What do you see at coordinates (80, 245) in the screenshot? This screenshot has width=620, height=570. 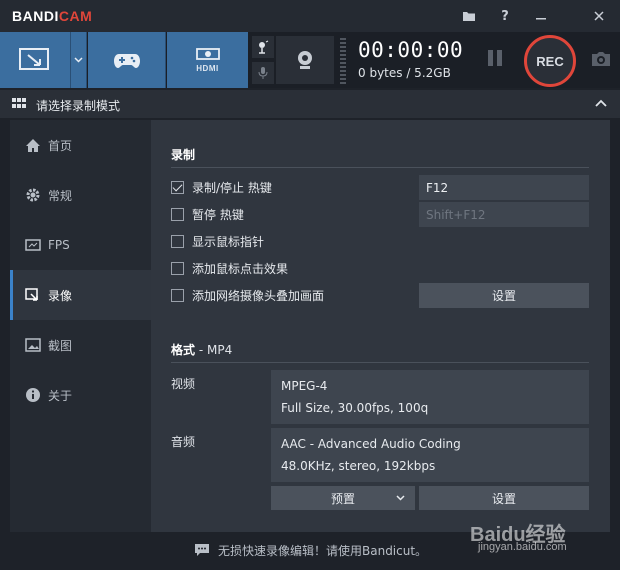 I see `sidebar-item-fps: FPS` at bounding box center [80, 245].